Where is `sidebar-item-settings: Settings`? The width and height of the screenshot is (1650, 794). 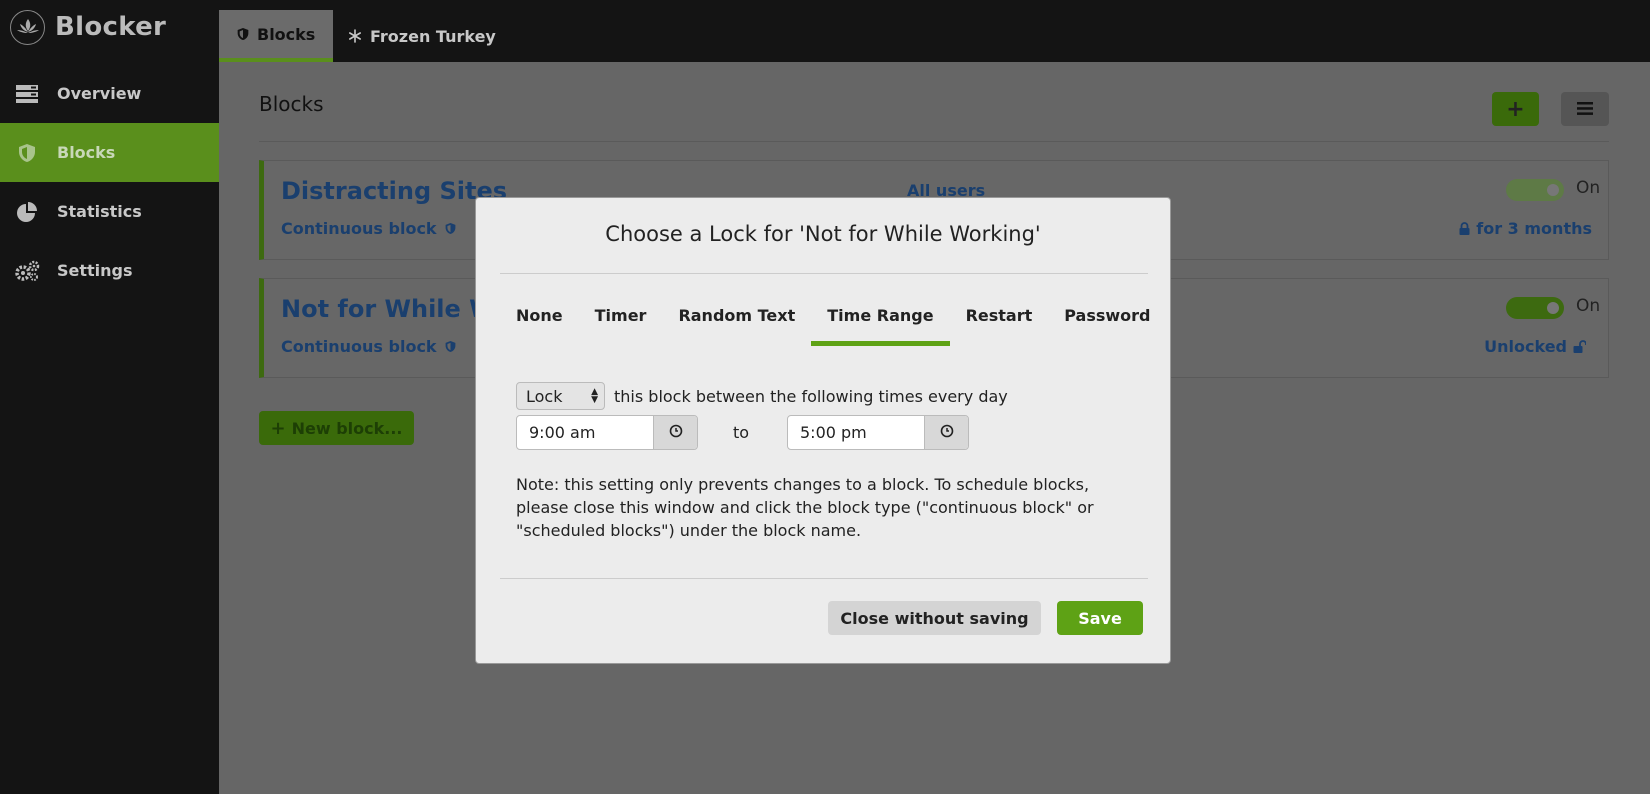
sidebar-item-settings: Settings is located at coordinates (109, 270).